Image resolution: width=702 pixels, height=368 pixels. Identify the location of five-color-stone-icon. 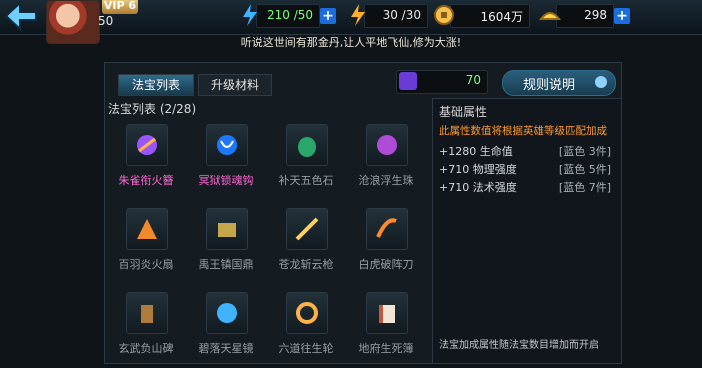
(307, 145).